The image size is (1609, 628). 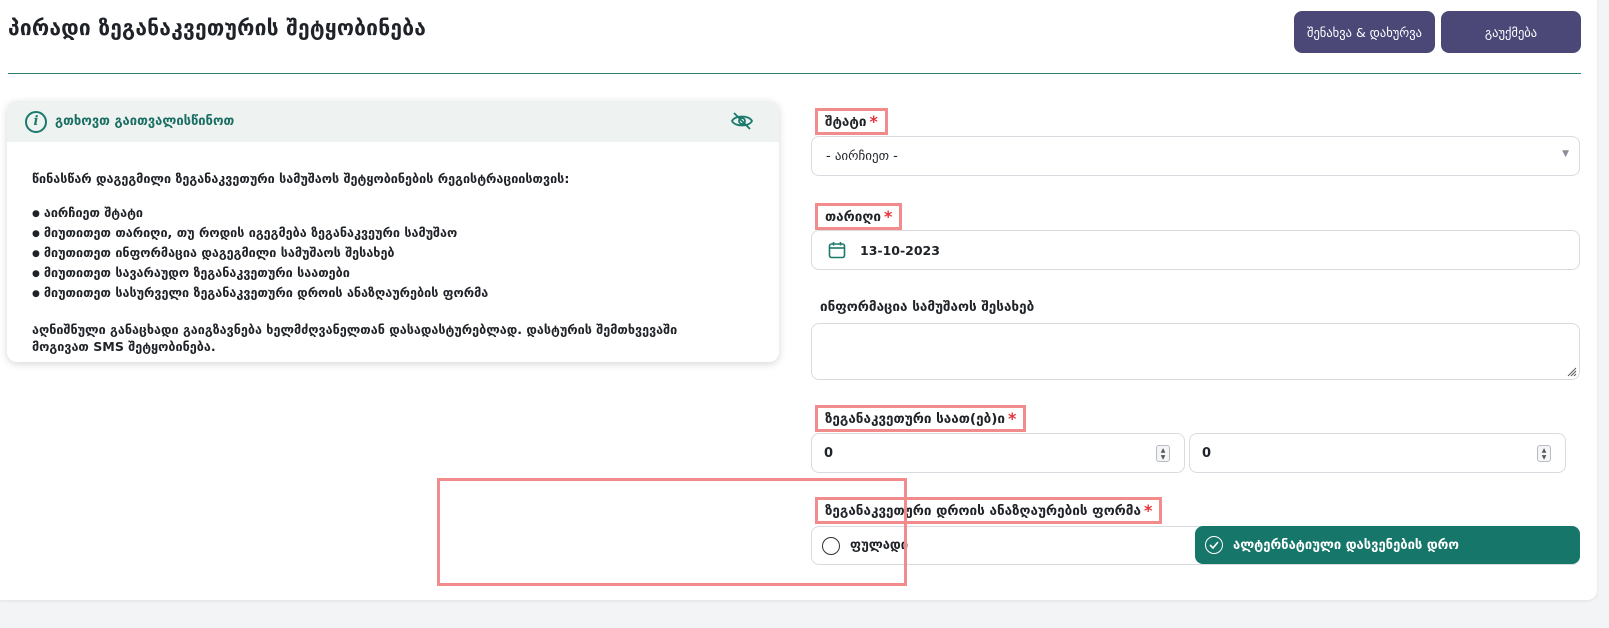 What do you see at coordinates (36, 121) in the screenshot?
I see `info-icon: i` at bounding box center [36, 121].